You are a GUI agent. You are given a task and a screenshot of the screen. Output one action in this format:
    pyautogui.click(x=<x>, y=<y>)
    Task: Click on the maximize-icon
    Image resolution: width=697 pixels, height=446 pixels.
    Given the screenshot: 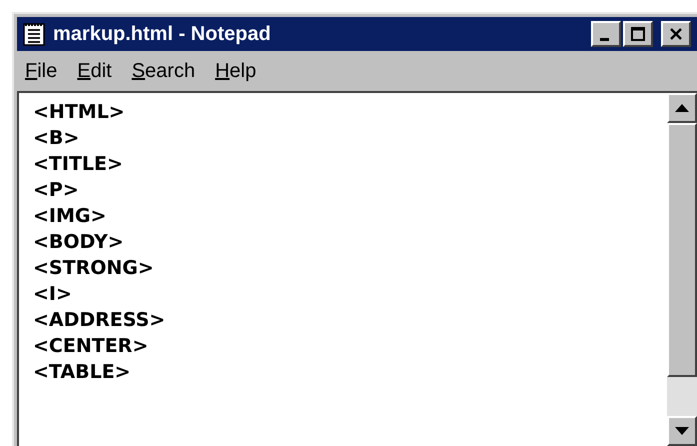 What is the action you would take?
    pyautogui.click(x=638, y=34)
    